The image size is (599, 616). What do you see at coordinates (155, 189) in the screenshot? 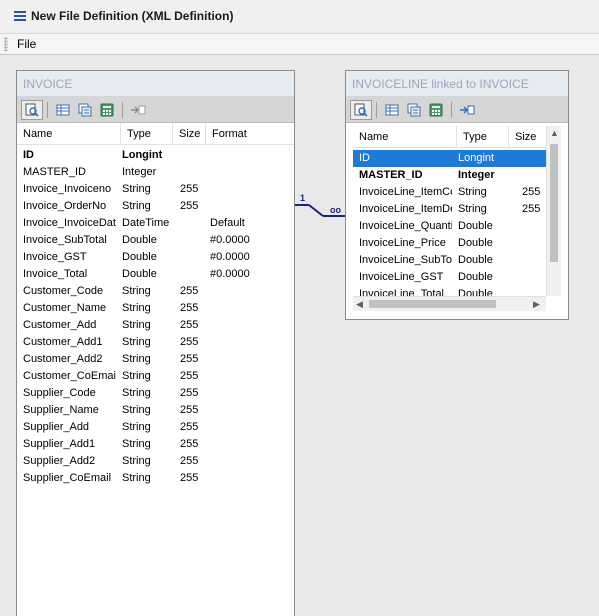
I see `field-row: Invoice_Invoiceno String 255` at bounding box center [155, 189].